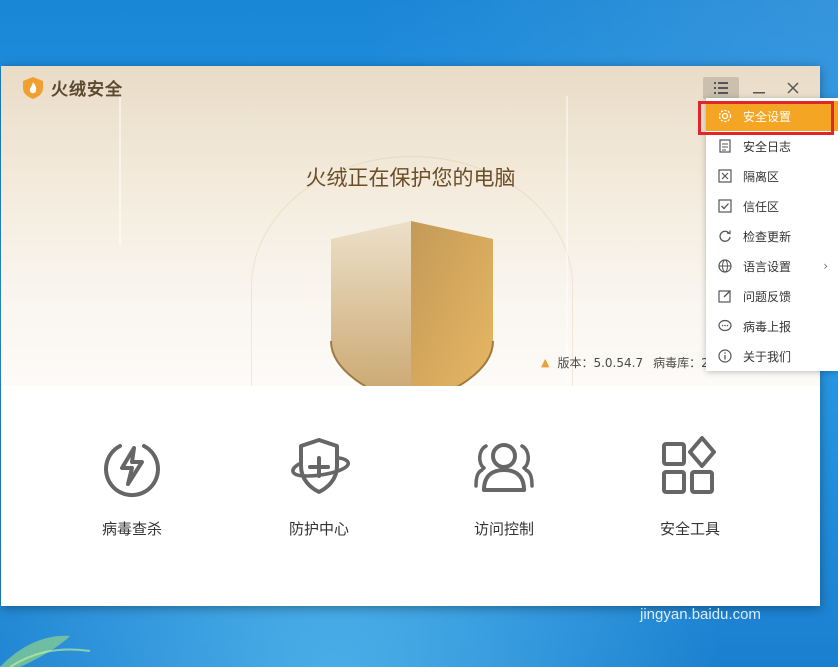 This screenshot has width=838, height=667. Describe the element at coordinates (759, 93) in the screenshot. I see `minimize-icon` at that location.